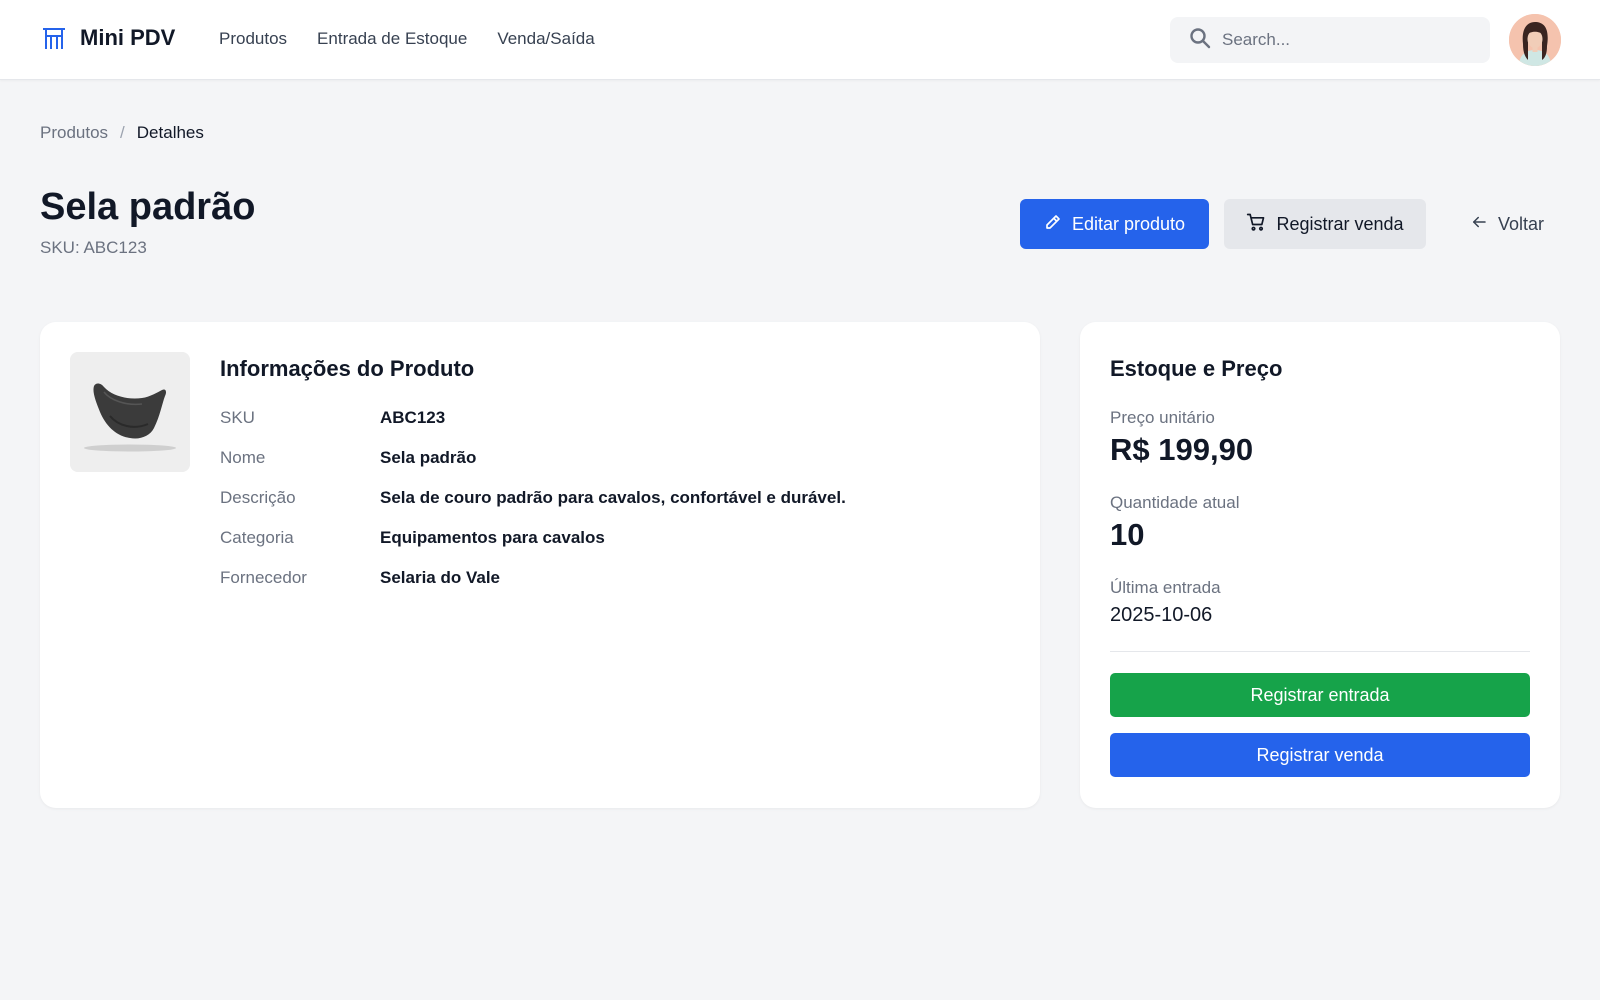  I want to click on info-card-title: Informações do Produto, so click(347, 368).